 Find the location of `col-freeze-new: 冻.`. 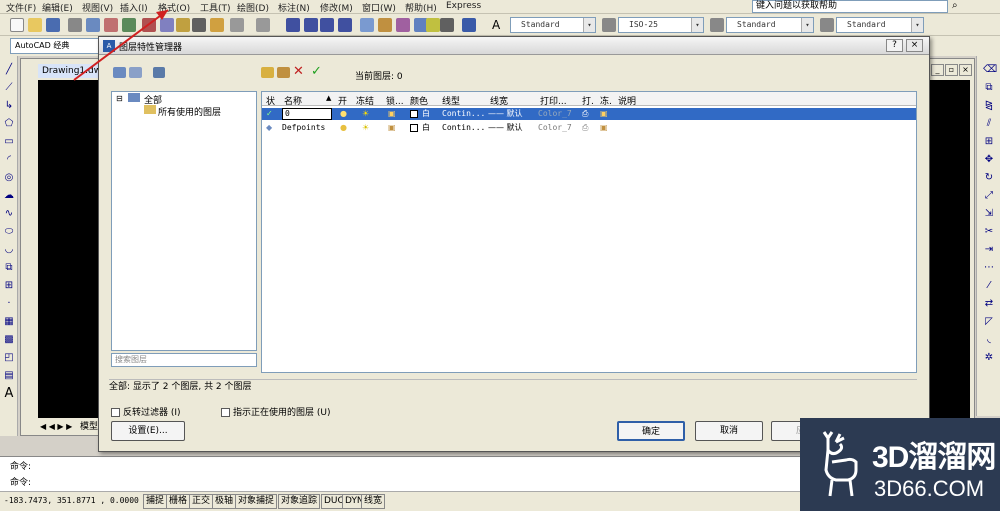

col-freeze-new: 冻. is located at coordinates (606, 100).